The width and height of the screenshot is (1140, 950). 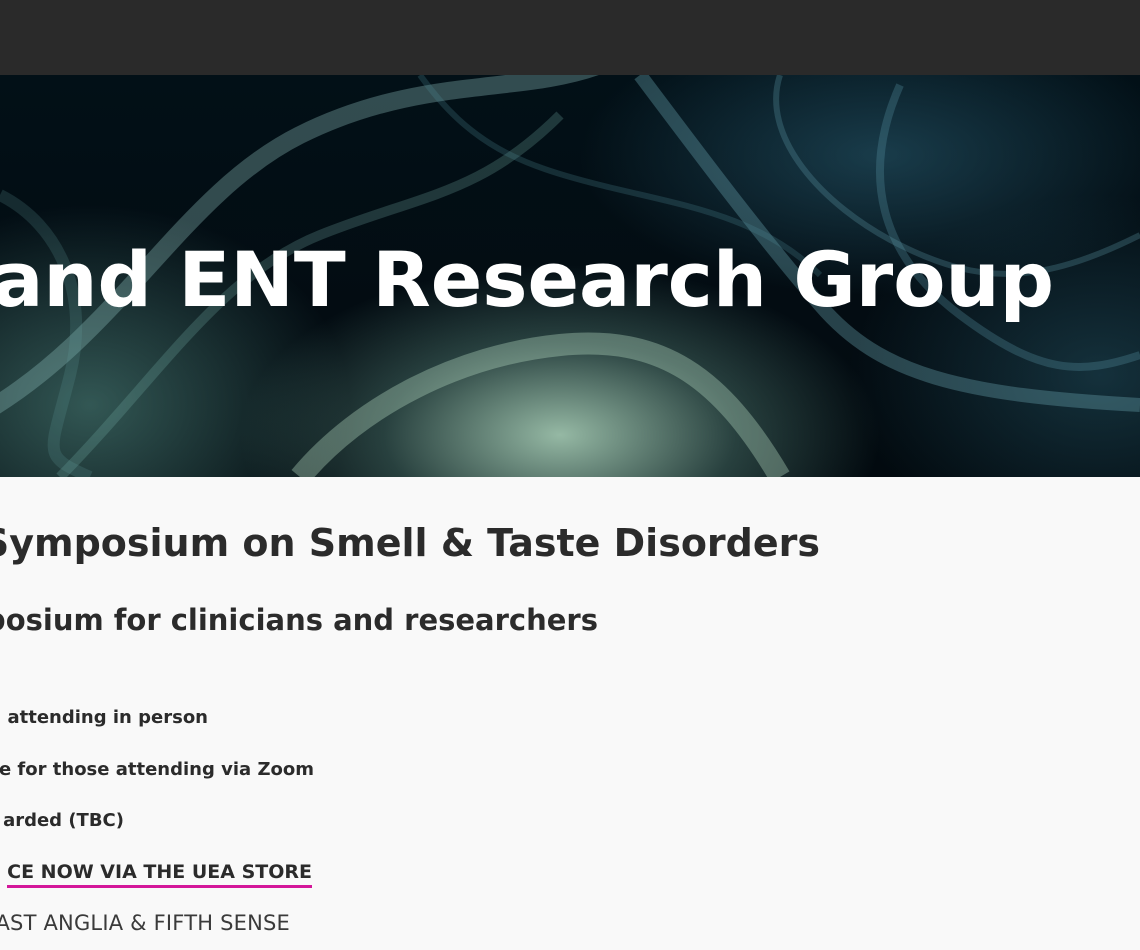 I want to click on info-line-cpd: arded (TBC), so click(x=63, y=820).